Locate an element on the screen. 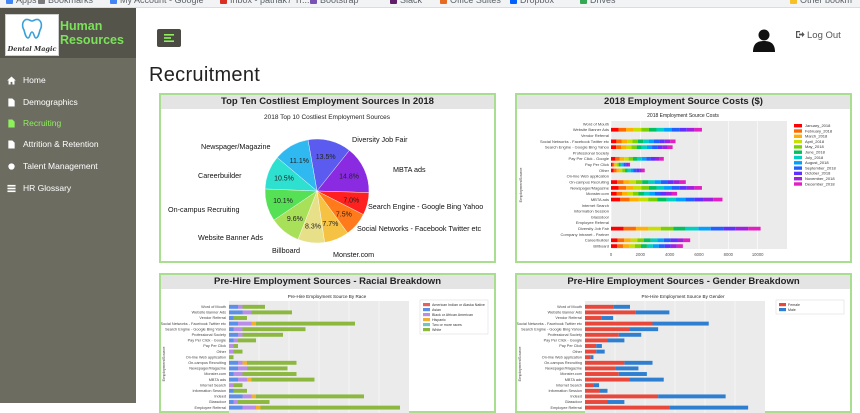 The image size is (860, 413). bookmark-item: Slack is located at coordinates (406, 2).